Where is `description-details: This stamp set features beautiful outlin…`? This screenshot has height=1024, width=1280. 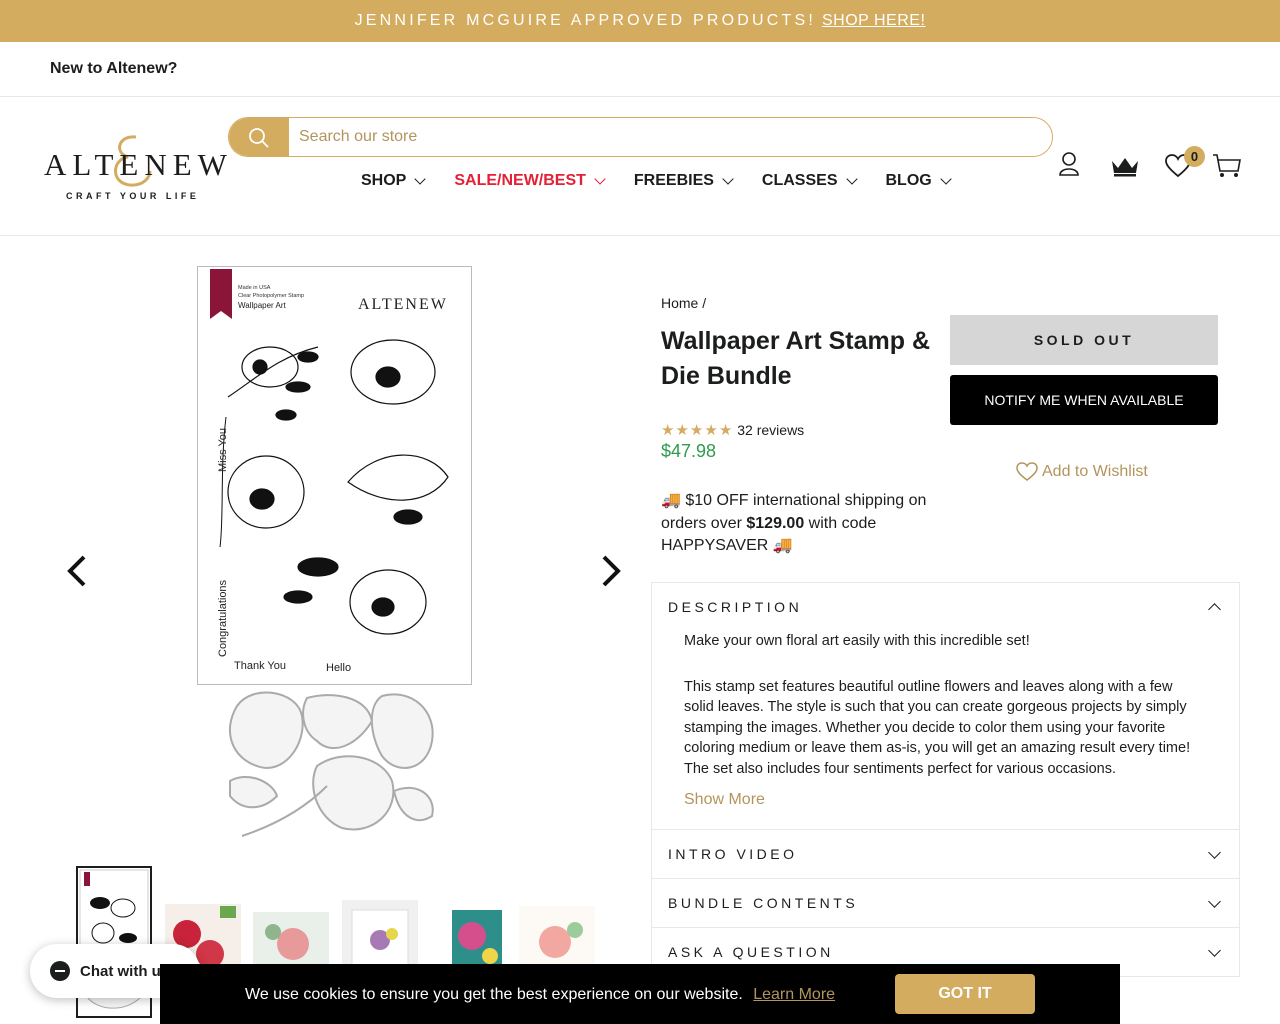 description-details: This stamp set features beautiful outlin… is located at coordinates (937, 727).